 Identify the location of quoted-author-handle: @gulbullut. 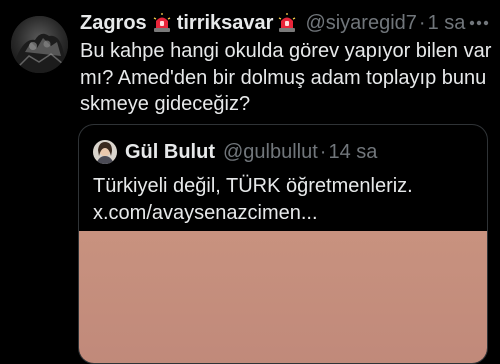
(270, 152).